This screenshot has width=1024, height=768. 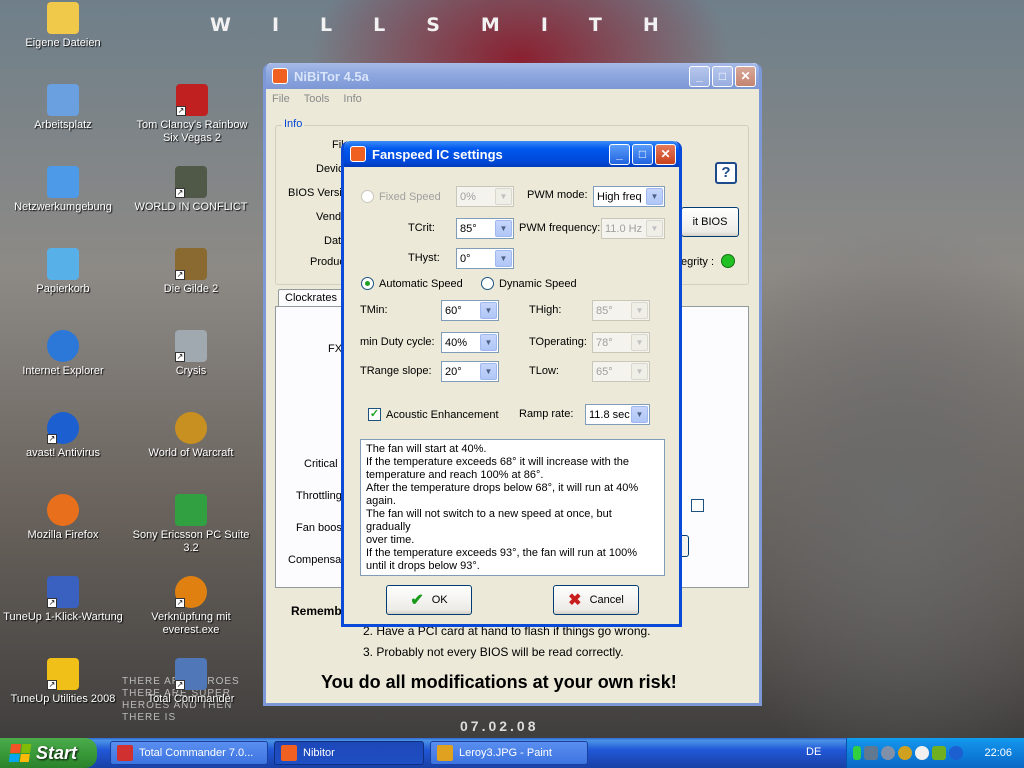 I want to click on info-tray-icon, so click(x=922, y=753).